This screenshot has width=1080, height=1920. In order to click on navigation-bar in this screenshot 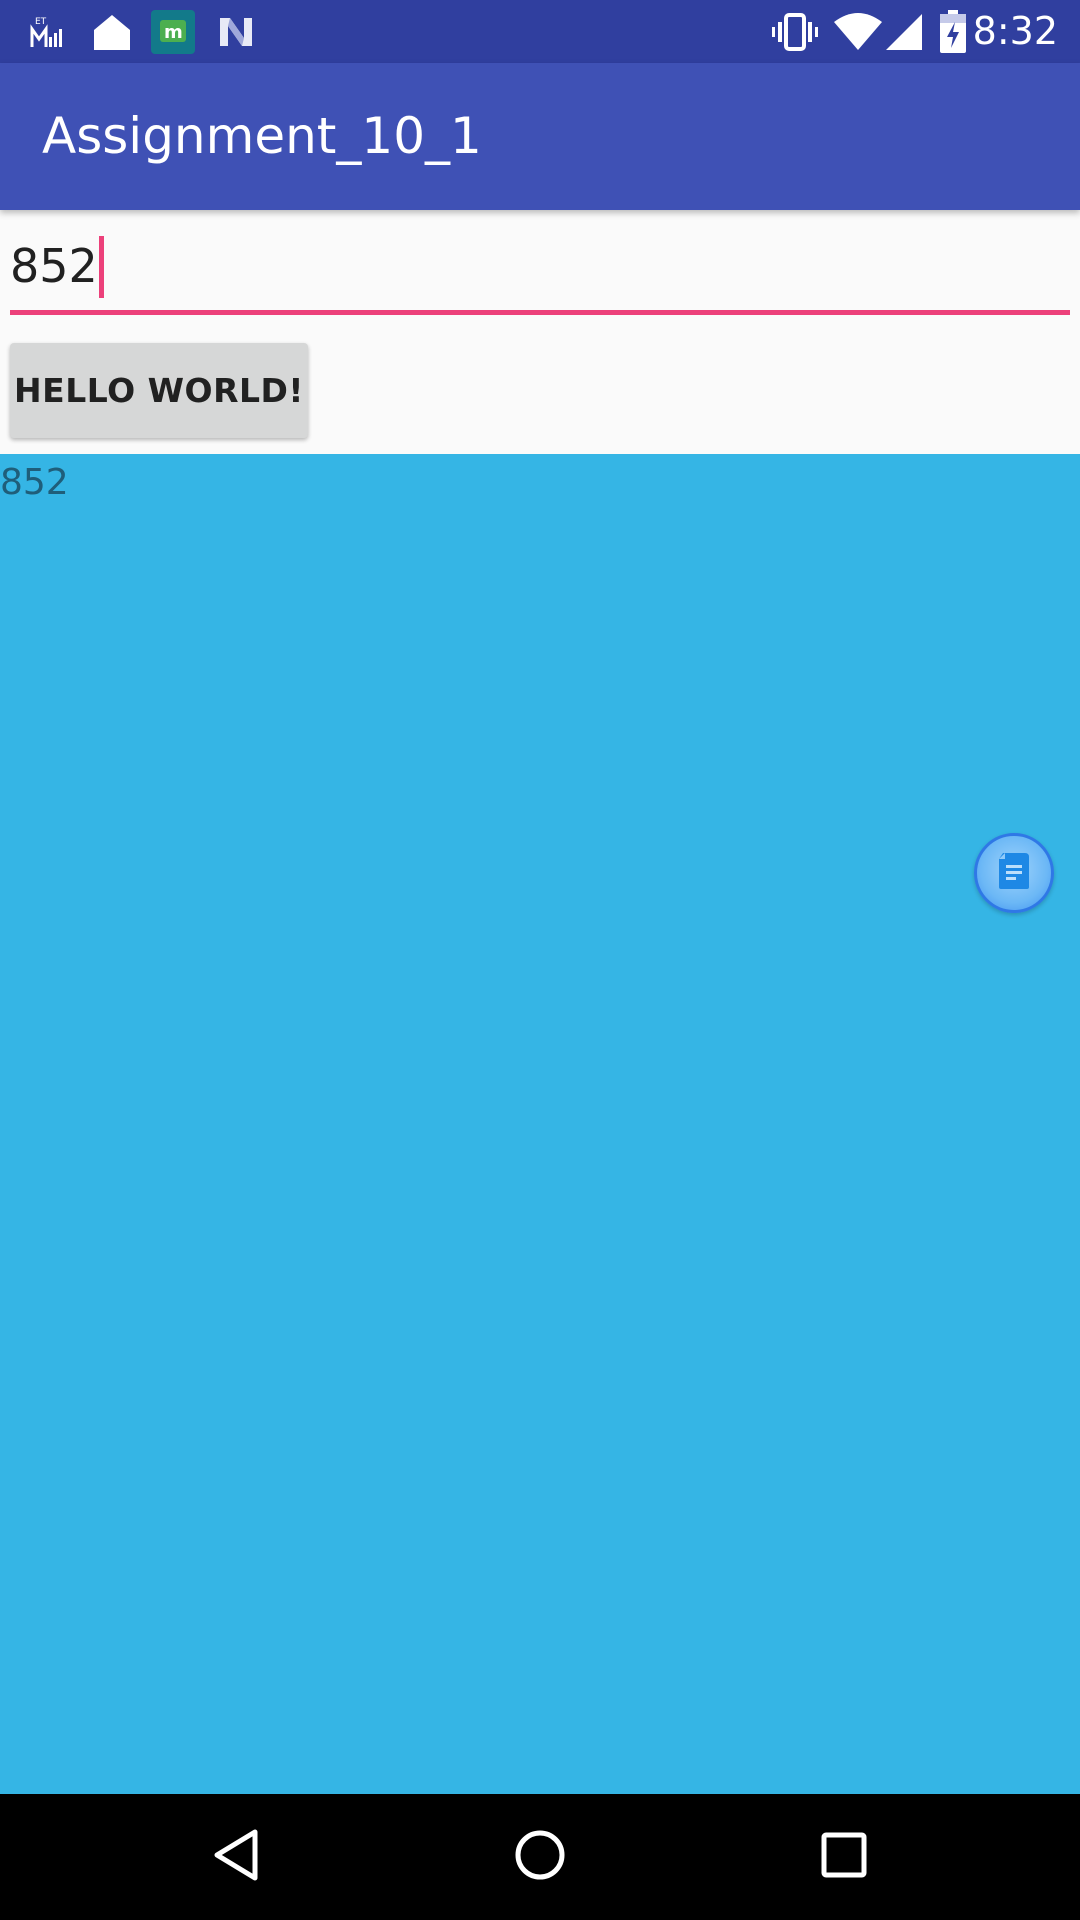, I will do `click(540, 1857)`.